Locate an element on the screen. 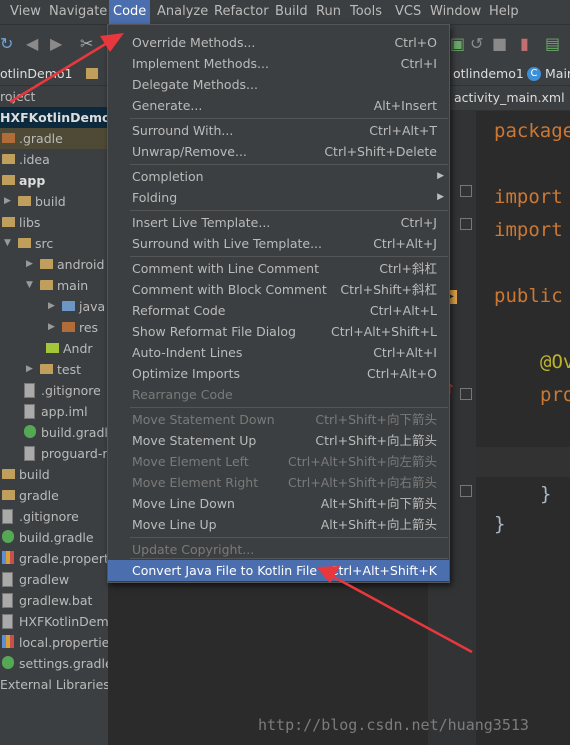 The image size is (570, 745). menu-item-insert-live-template: Insert Live Template... Ctrl+J is located at coordinates (278, 222).